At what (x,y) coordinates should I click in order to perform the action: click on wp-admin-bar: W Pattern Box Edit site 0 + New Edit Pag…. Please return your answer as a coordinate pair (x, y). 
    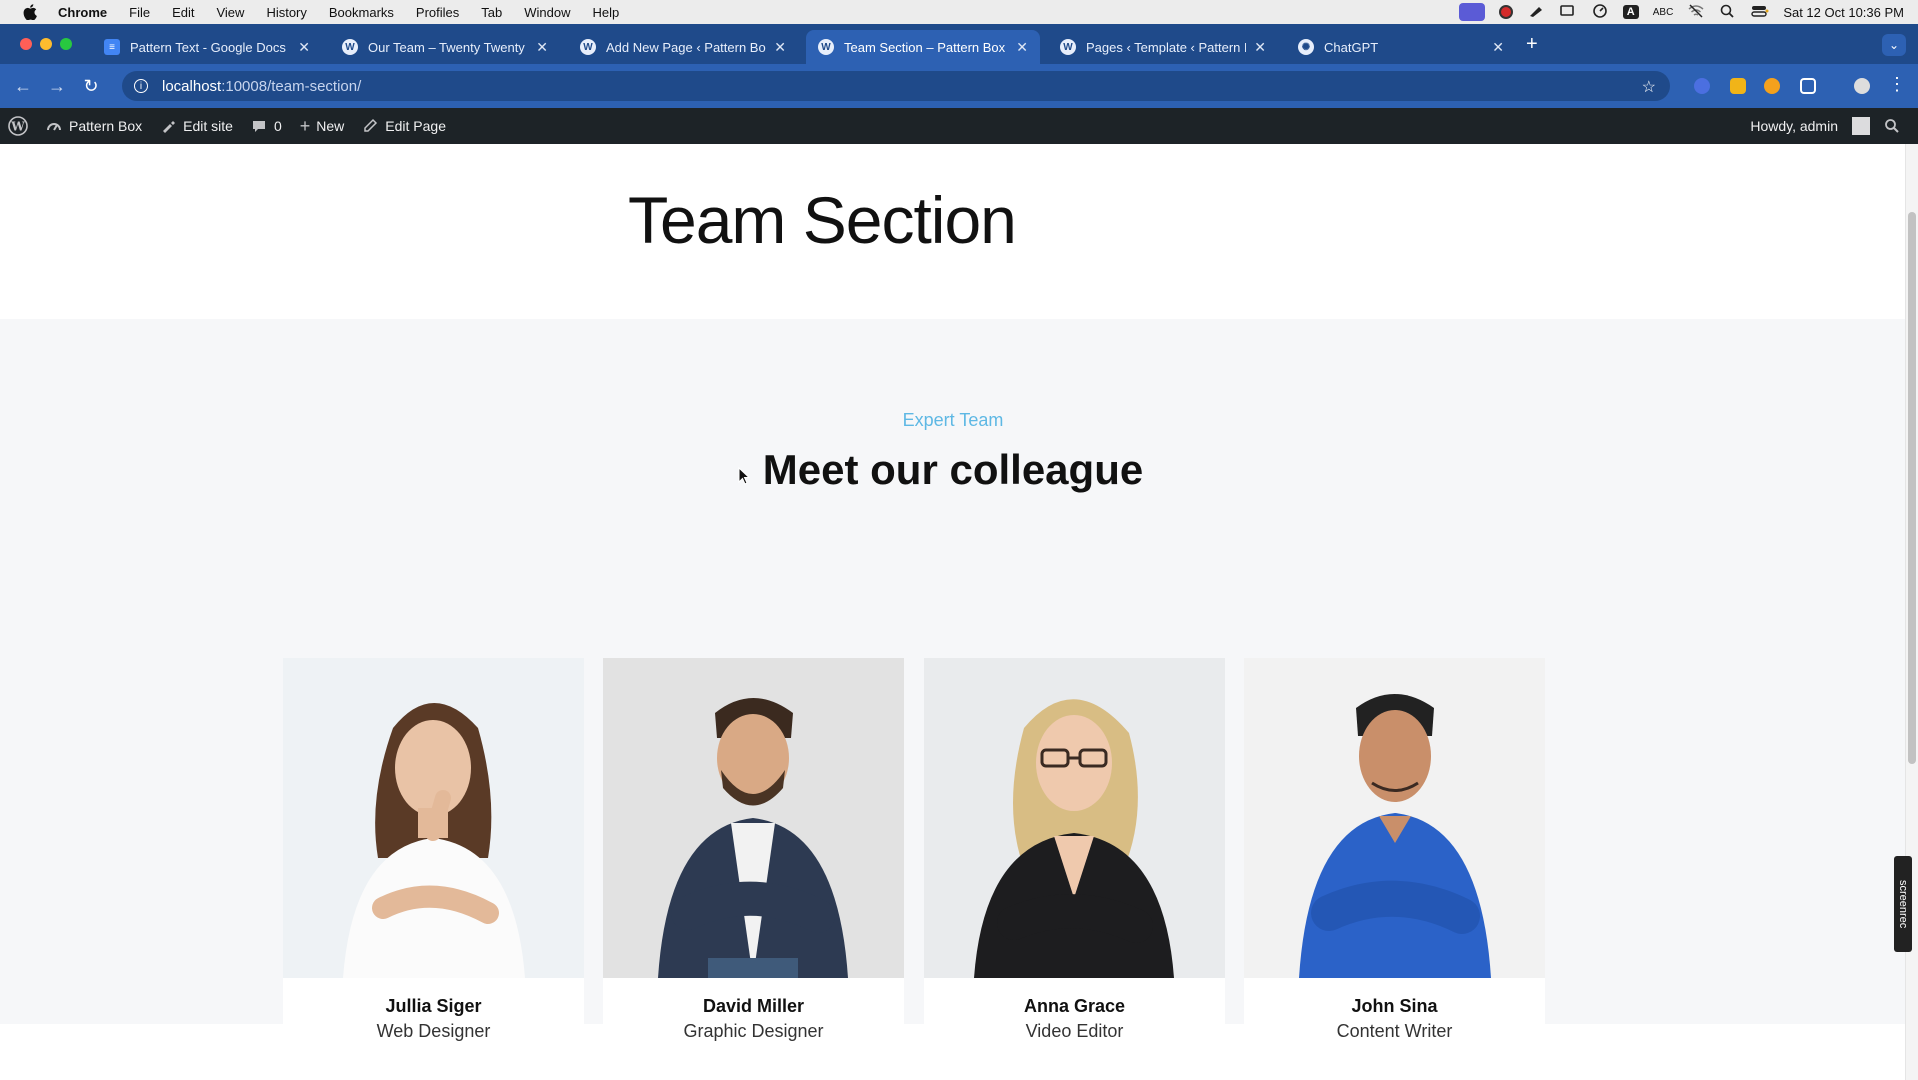
    Looking at the image, I should click on (959, 126).